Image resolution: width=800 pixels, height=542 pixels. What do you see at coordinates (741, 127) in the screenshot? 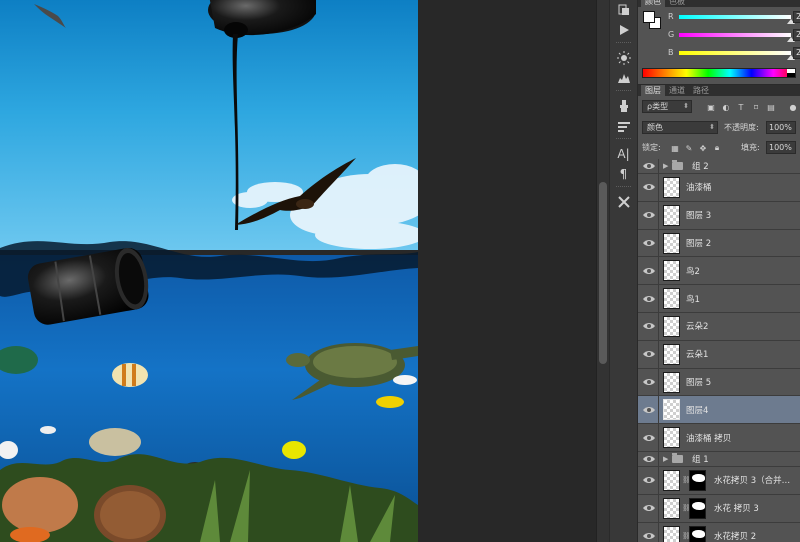
I see `opacity-label: 不透明度:` at bounding box center [741, 127].